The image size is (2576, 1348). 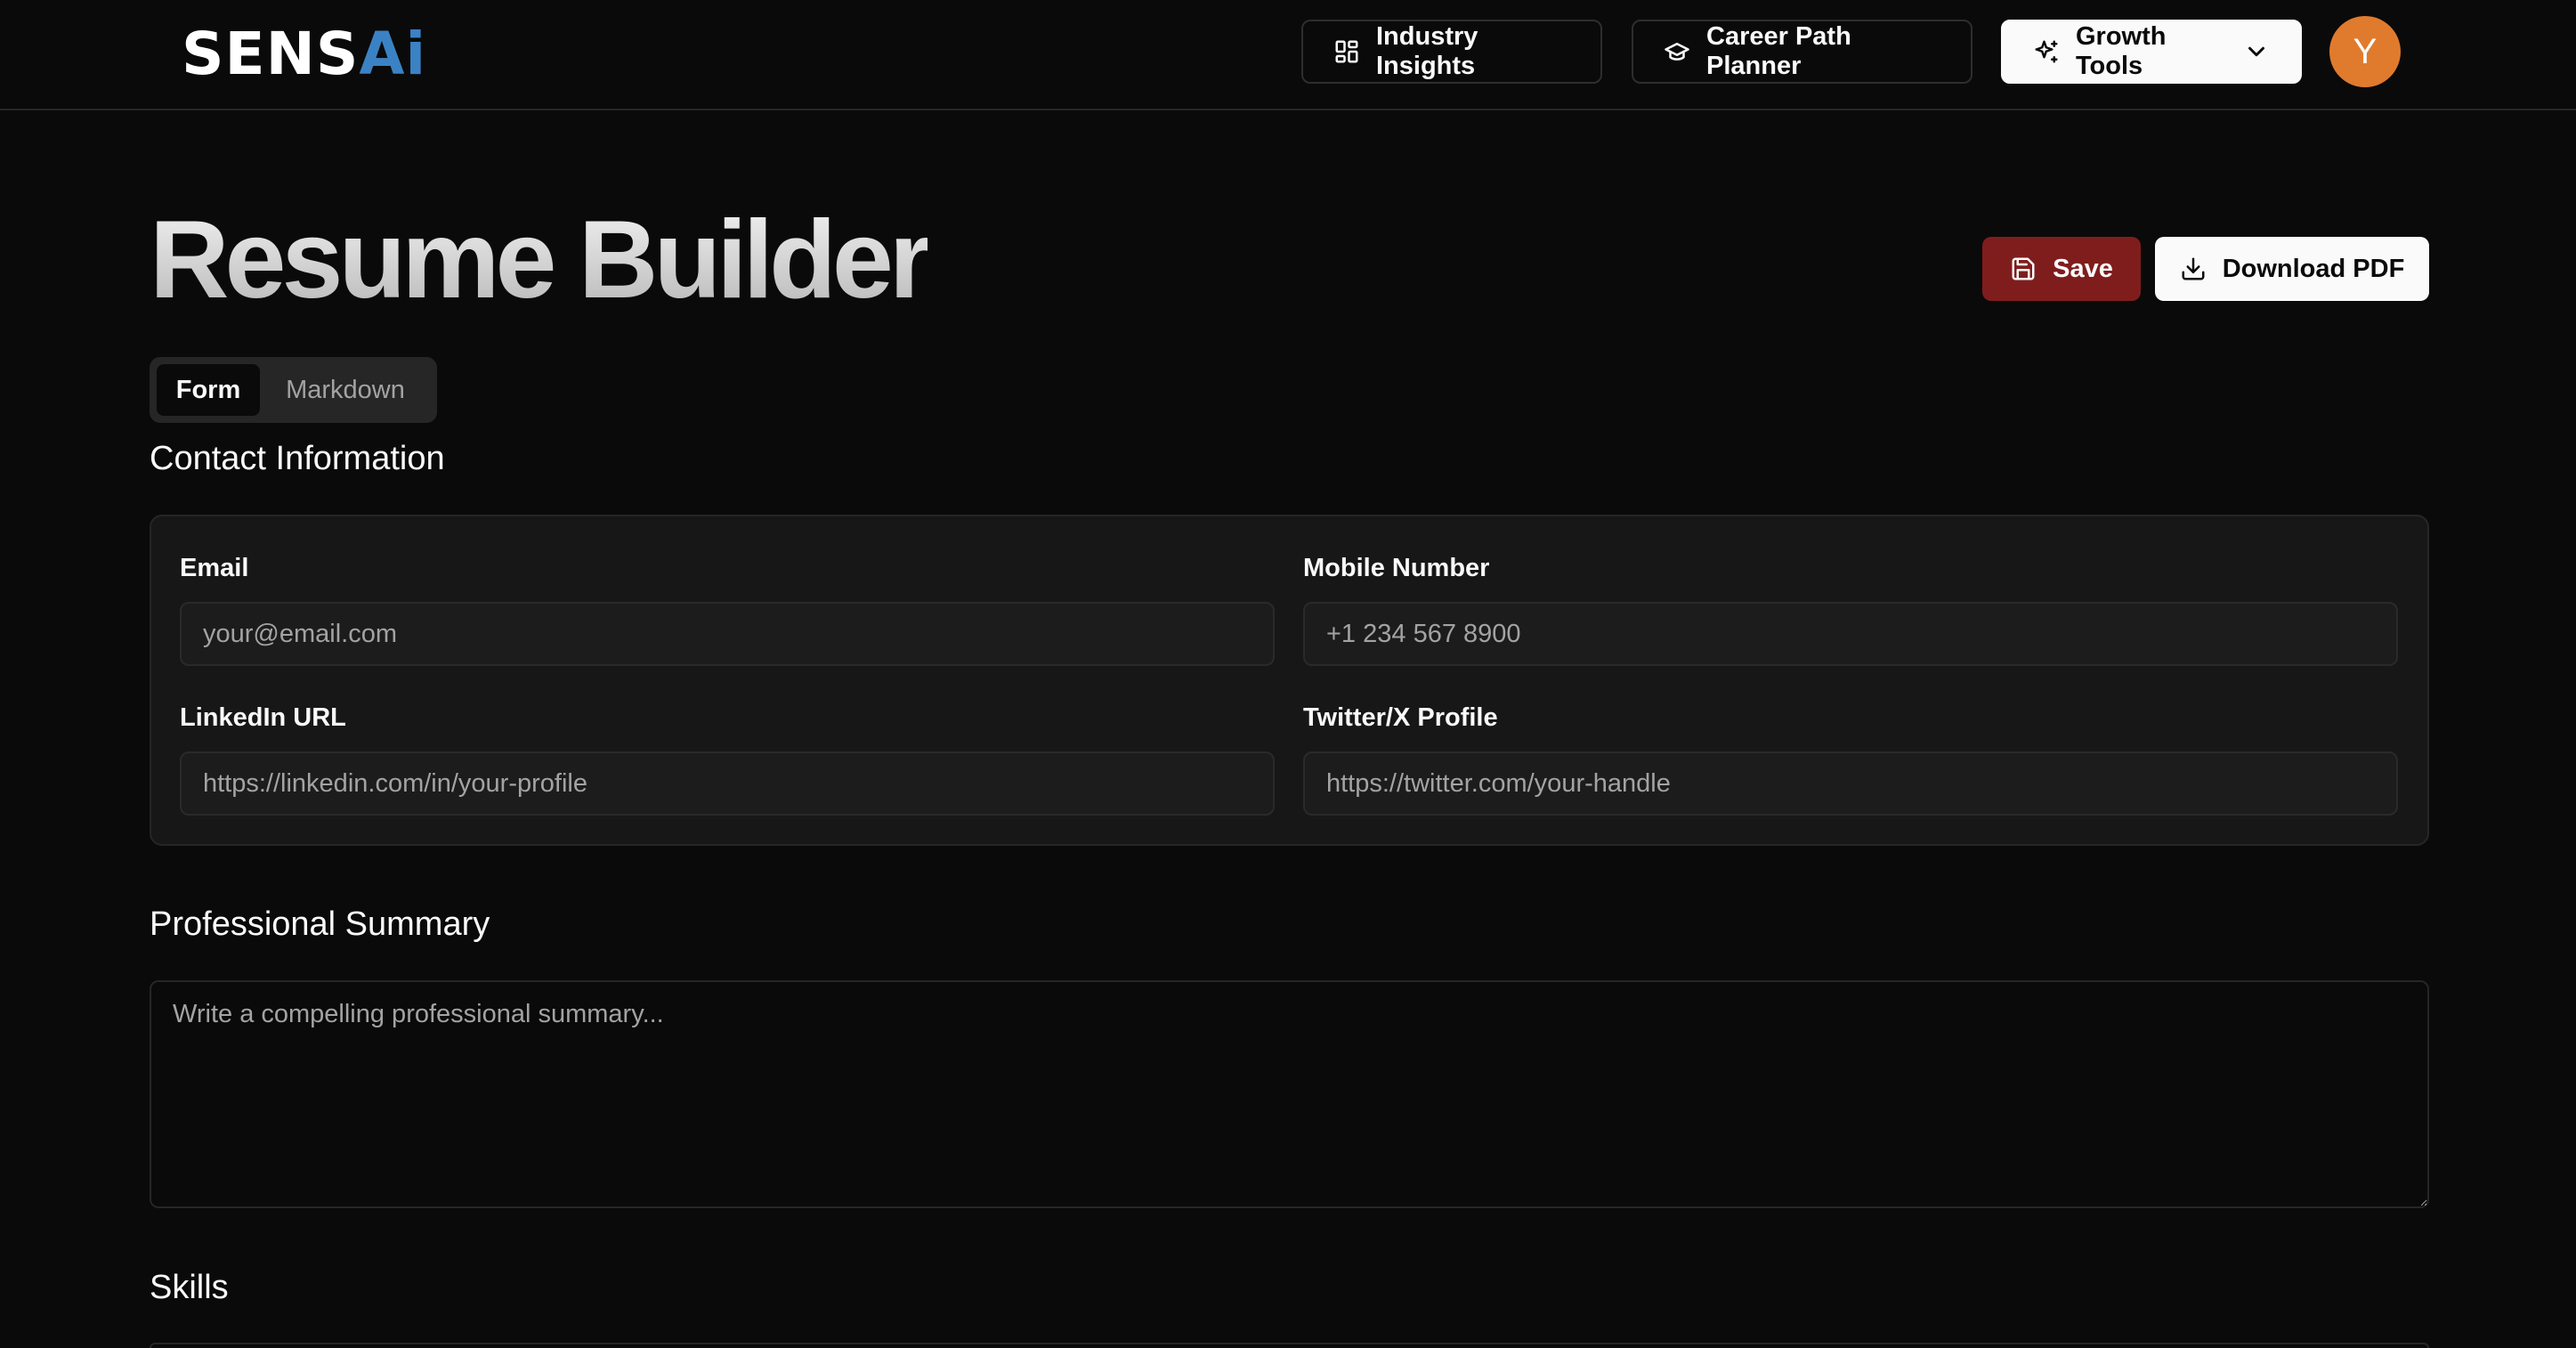 I want to click on tab-markdown: Markdown, so click(x=345, y=390).